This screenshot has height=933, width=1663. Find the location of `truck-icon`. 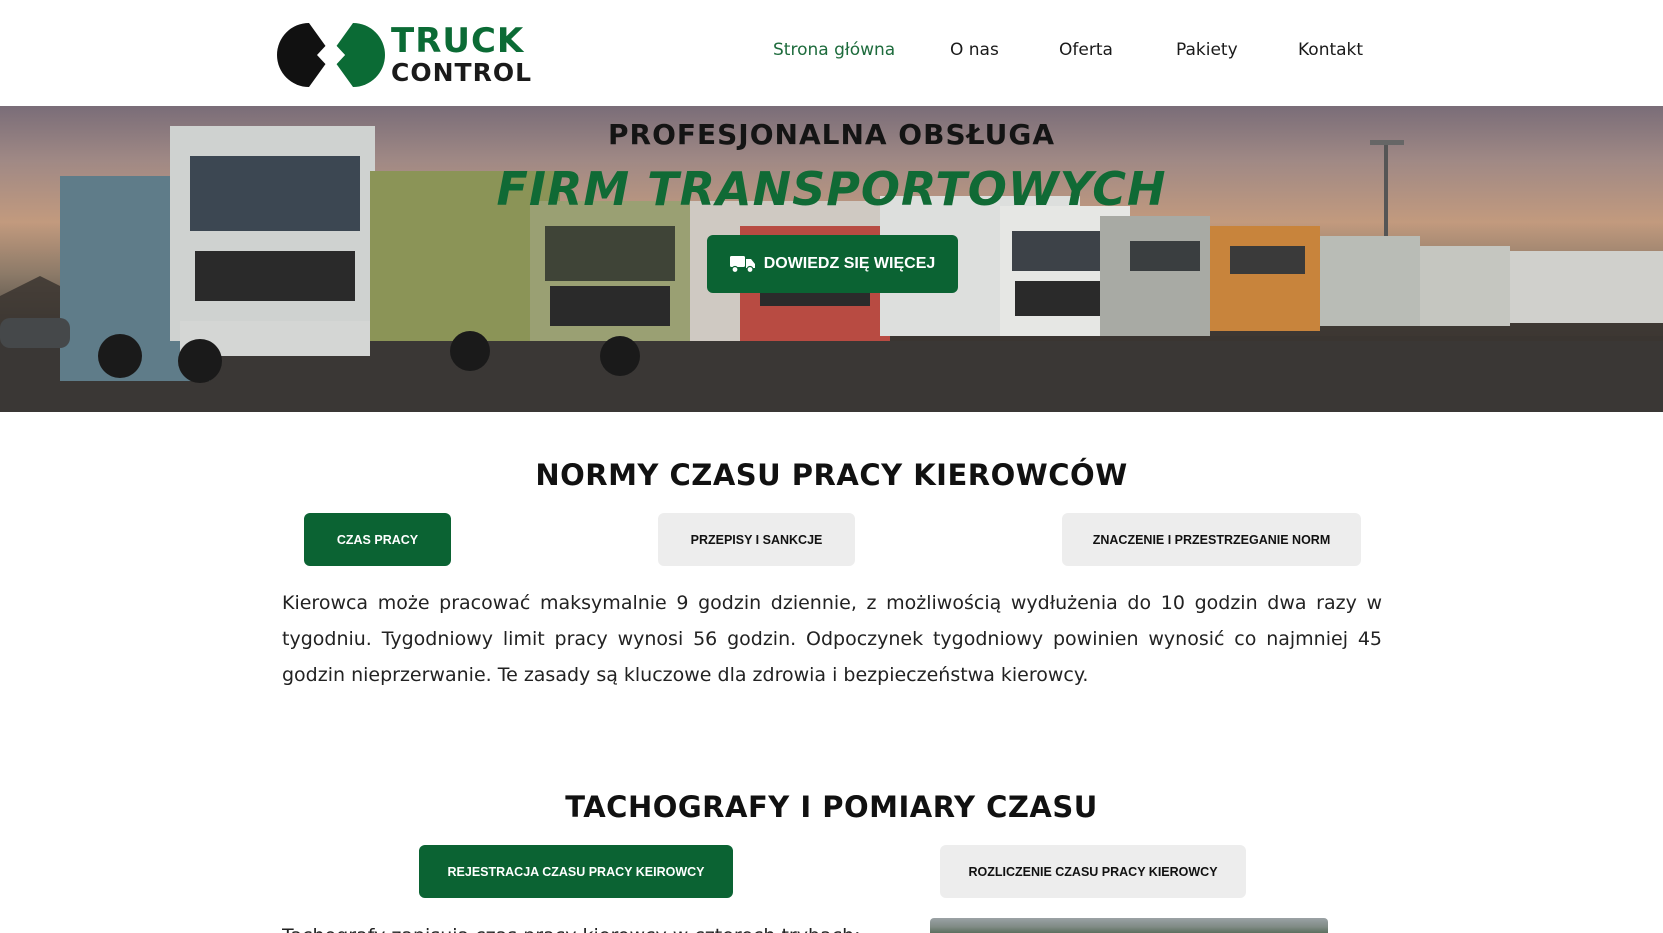

truck-icon is located at coordinates (742, 264).